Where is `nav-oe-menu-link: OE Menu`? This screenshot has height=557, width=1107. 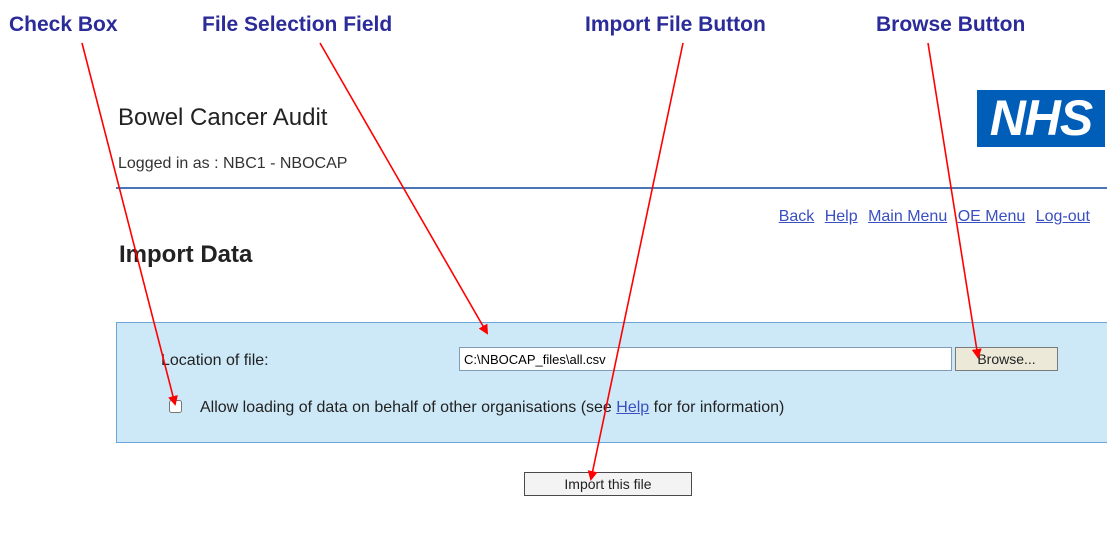
nav-oe-menu-link: OE Menu is located at coordinates (992, 216).